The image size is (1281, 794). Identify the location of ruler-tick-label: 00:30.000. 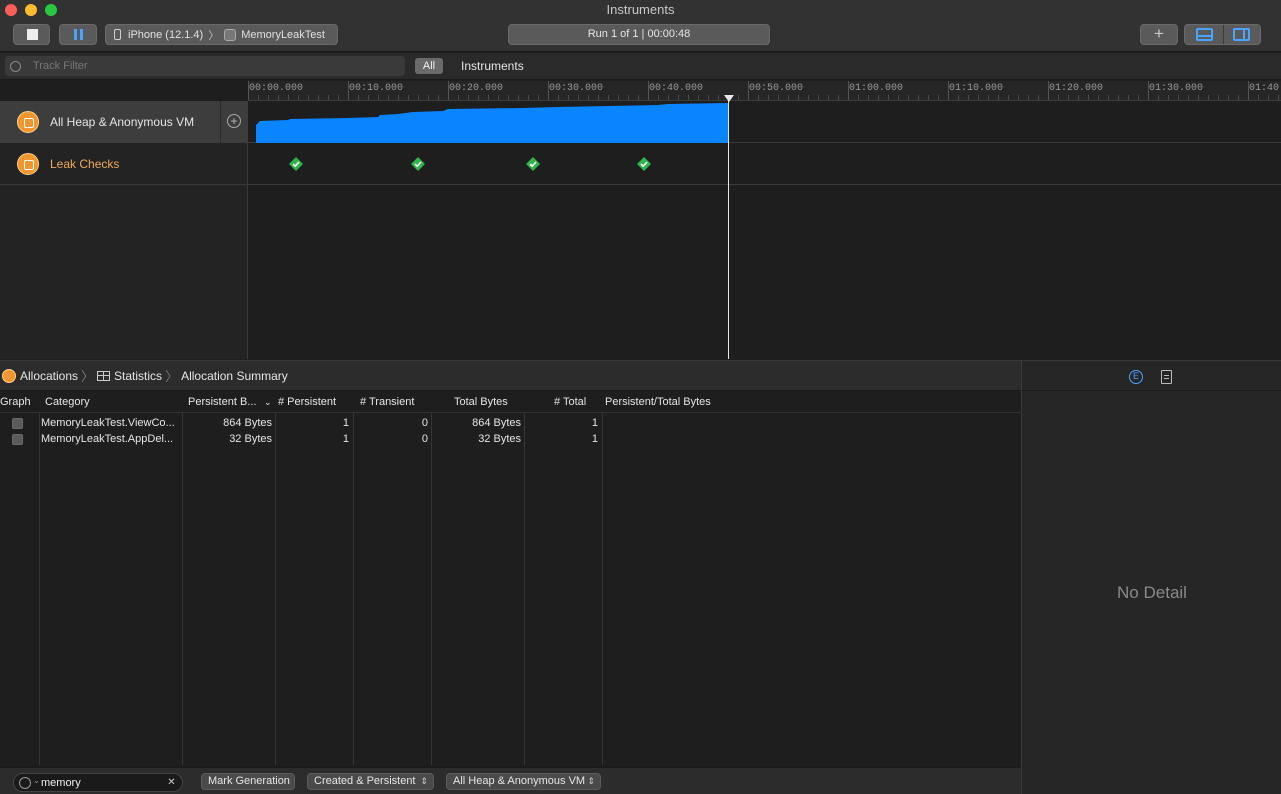
(576, 88).